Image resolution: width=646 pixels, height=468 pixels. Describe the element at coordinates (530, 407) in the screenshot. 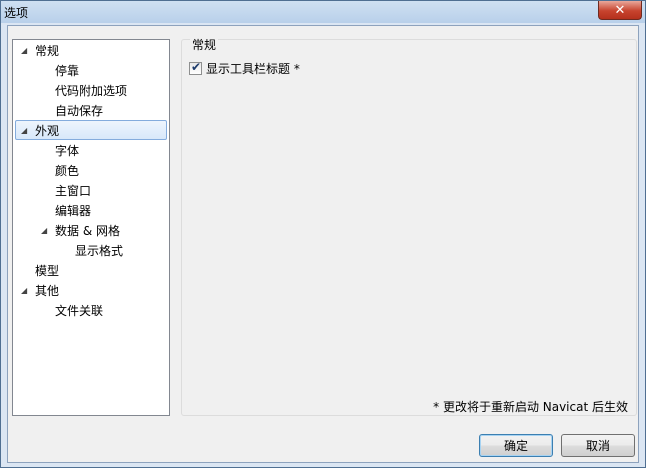

I see `restart-note: * 更改将于重新启动 Navicat 后生效` at that location.